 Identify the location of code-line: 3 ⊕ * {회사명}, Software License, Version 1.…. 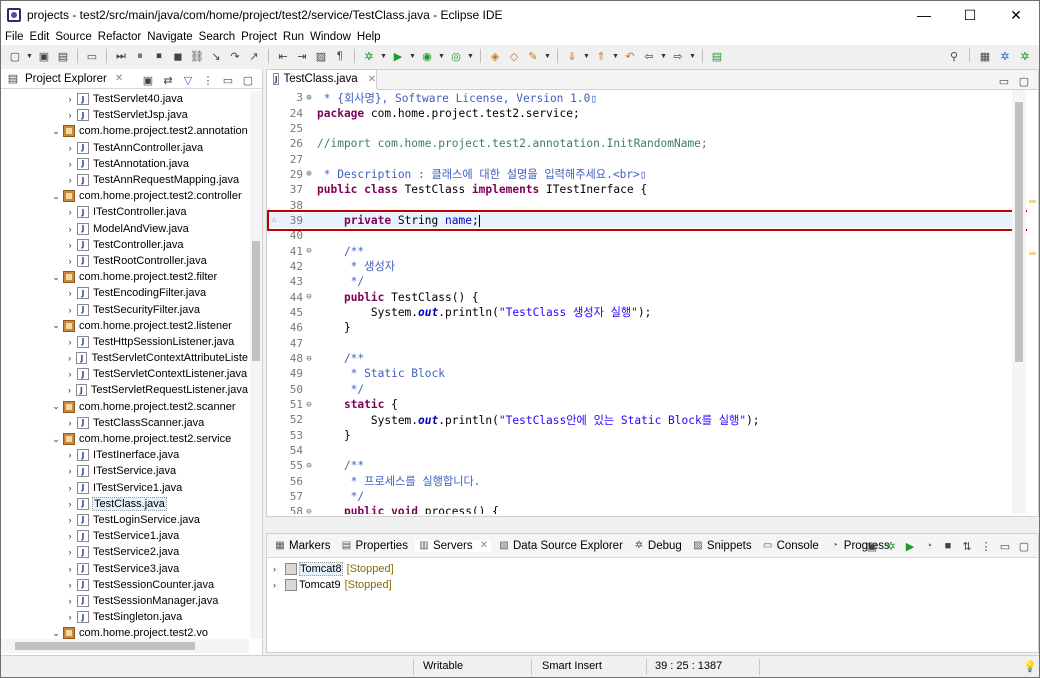
(639, 97).